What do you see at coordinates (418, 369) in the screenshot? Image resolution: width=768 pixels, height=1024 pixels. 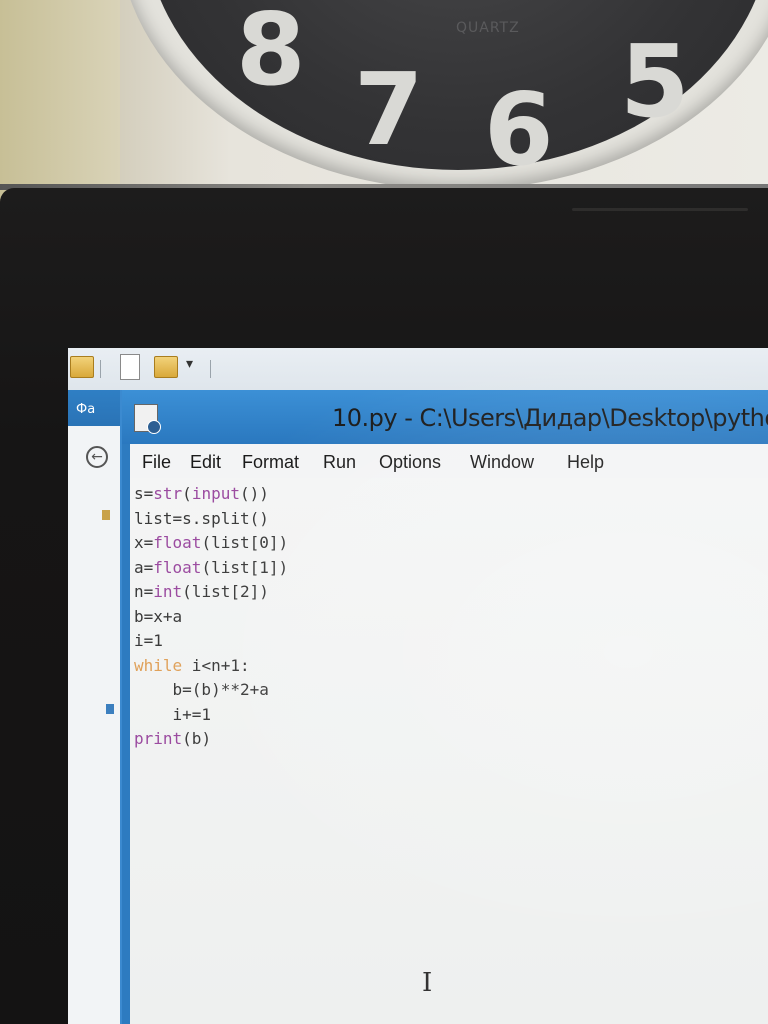 I see `quick-access-toolbar: ▾` at bounding box center [418, 369].